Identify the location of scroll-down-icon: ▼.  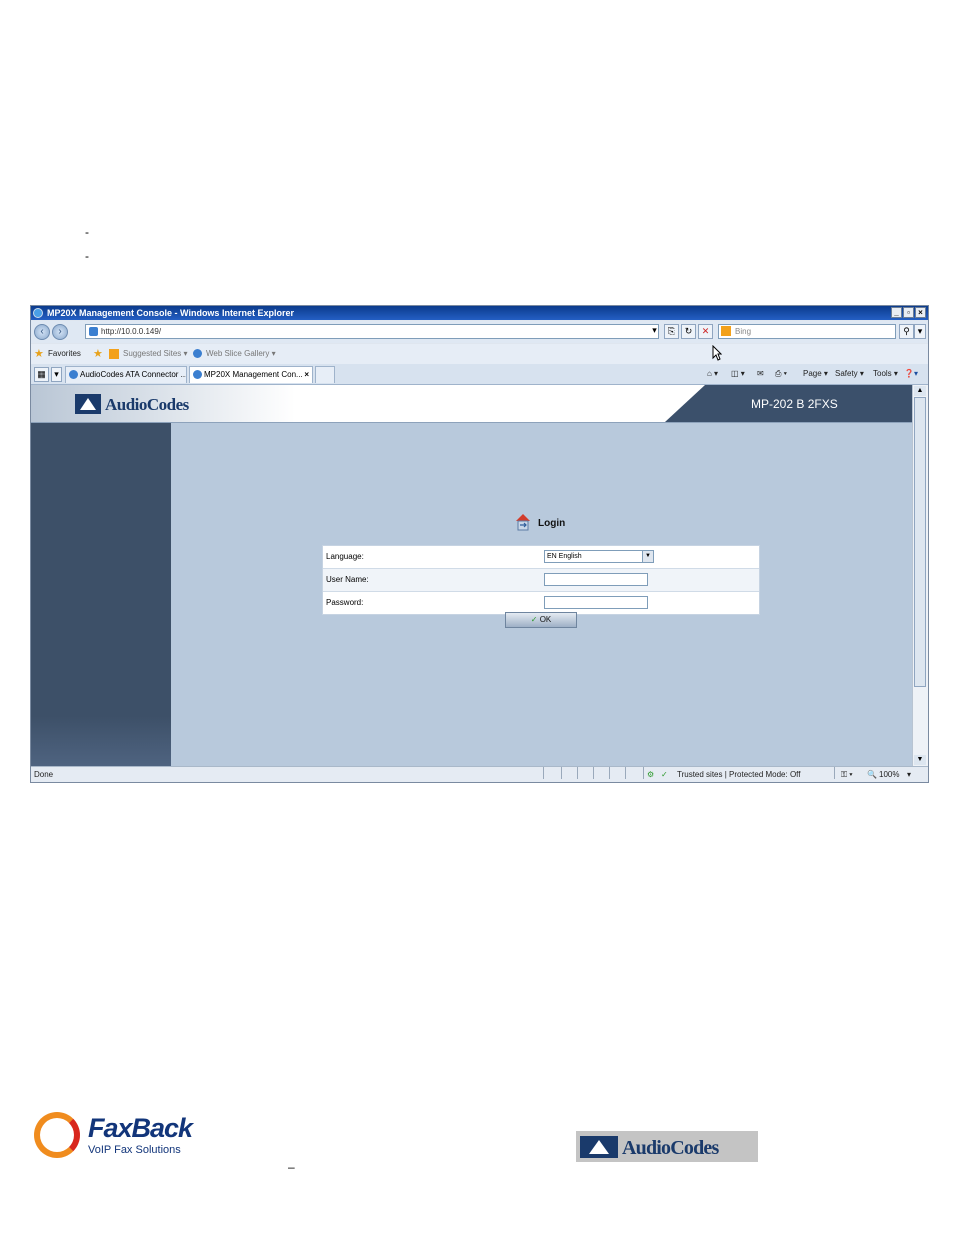
(920, 760).